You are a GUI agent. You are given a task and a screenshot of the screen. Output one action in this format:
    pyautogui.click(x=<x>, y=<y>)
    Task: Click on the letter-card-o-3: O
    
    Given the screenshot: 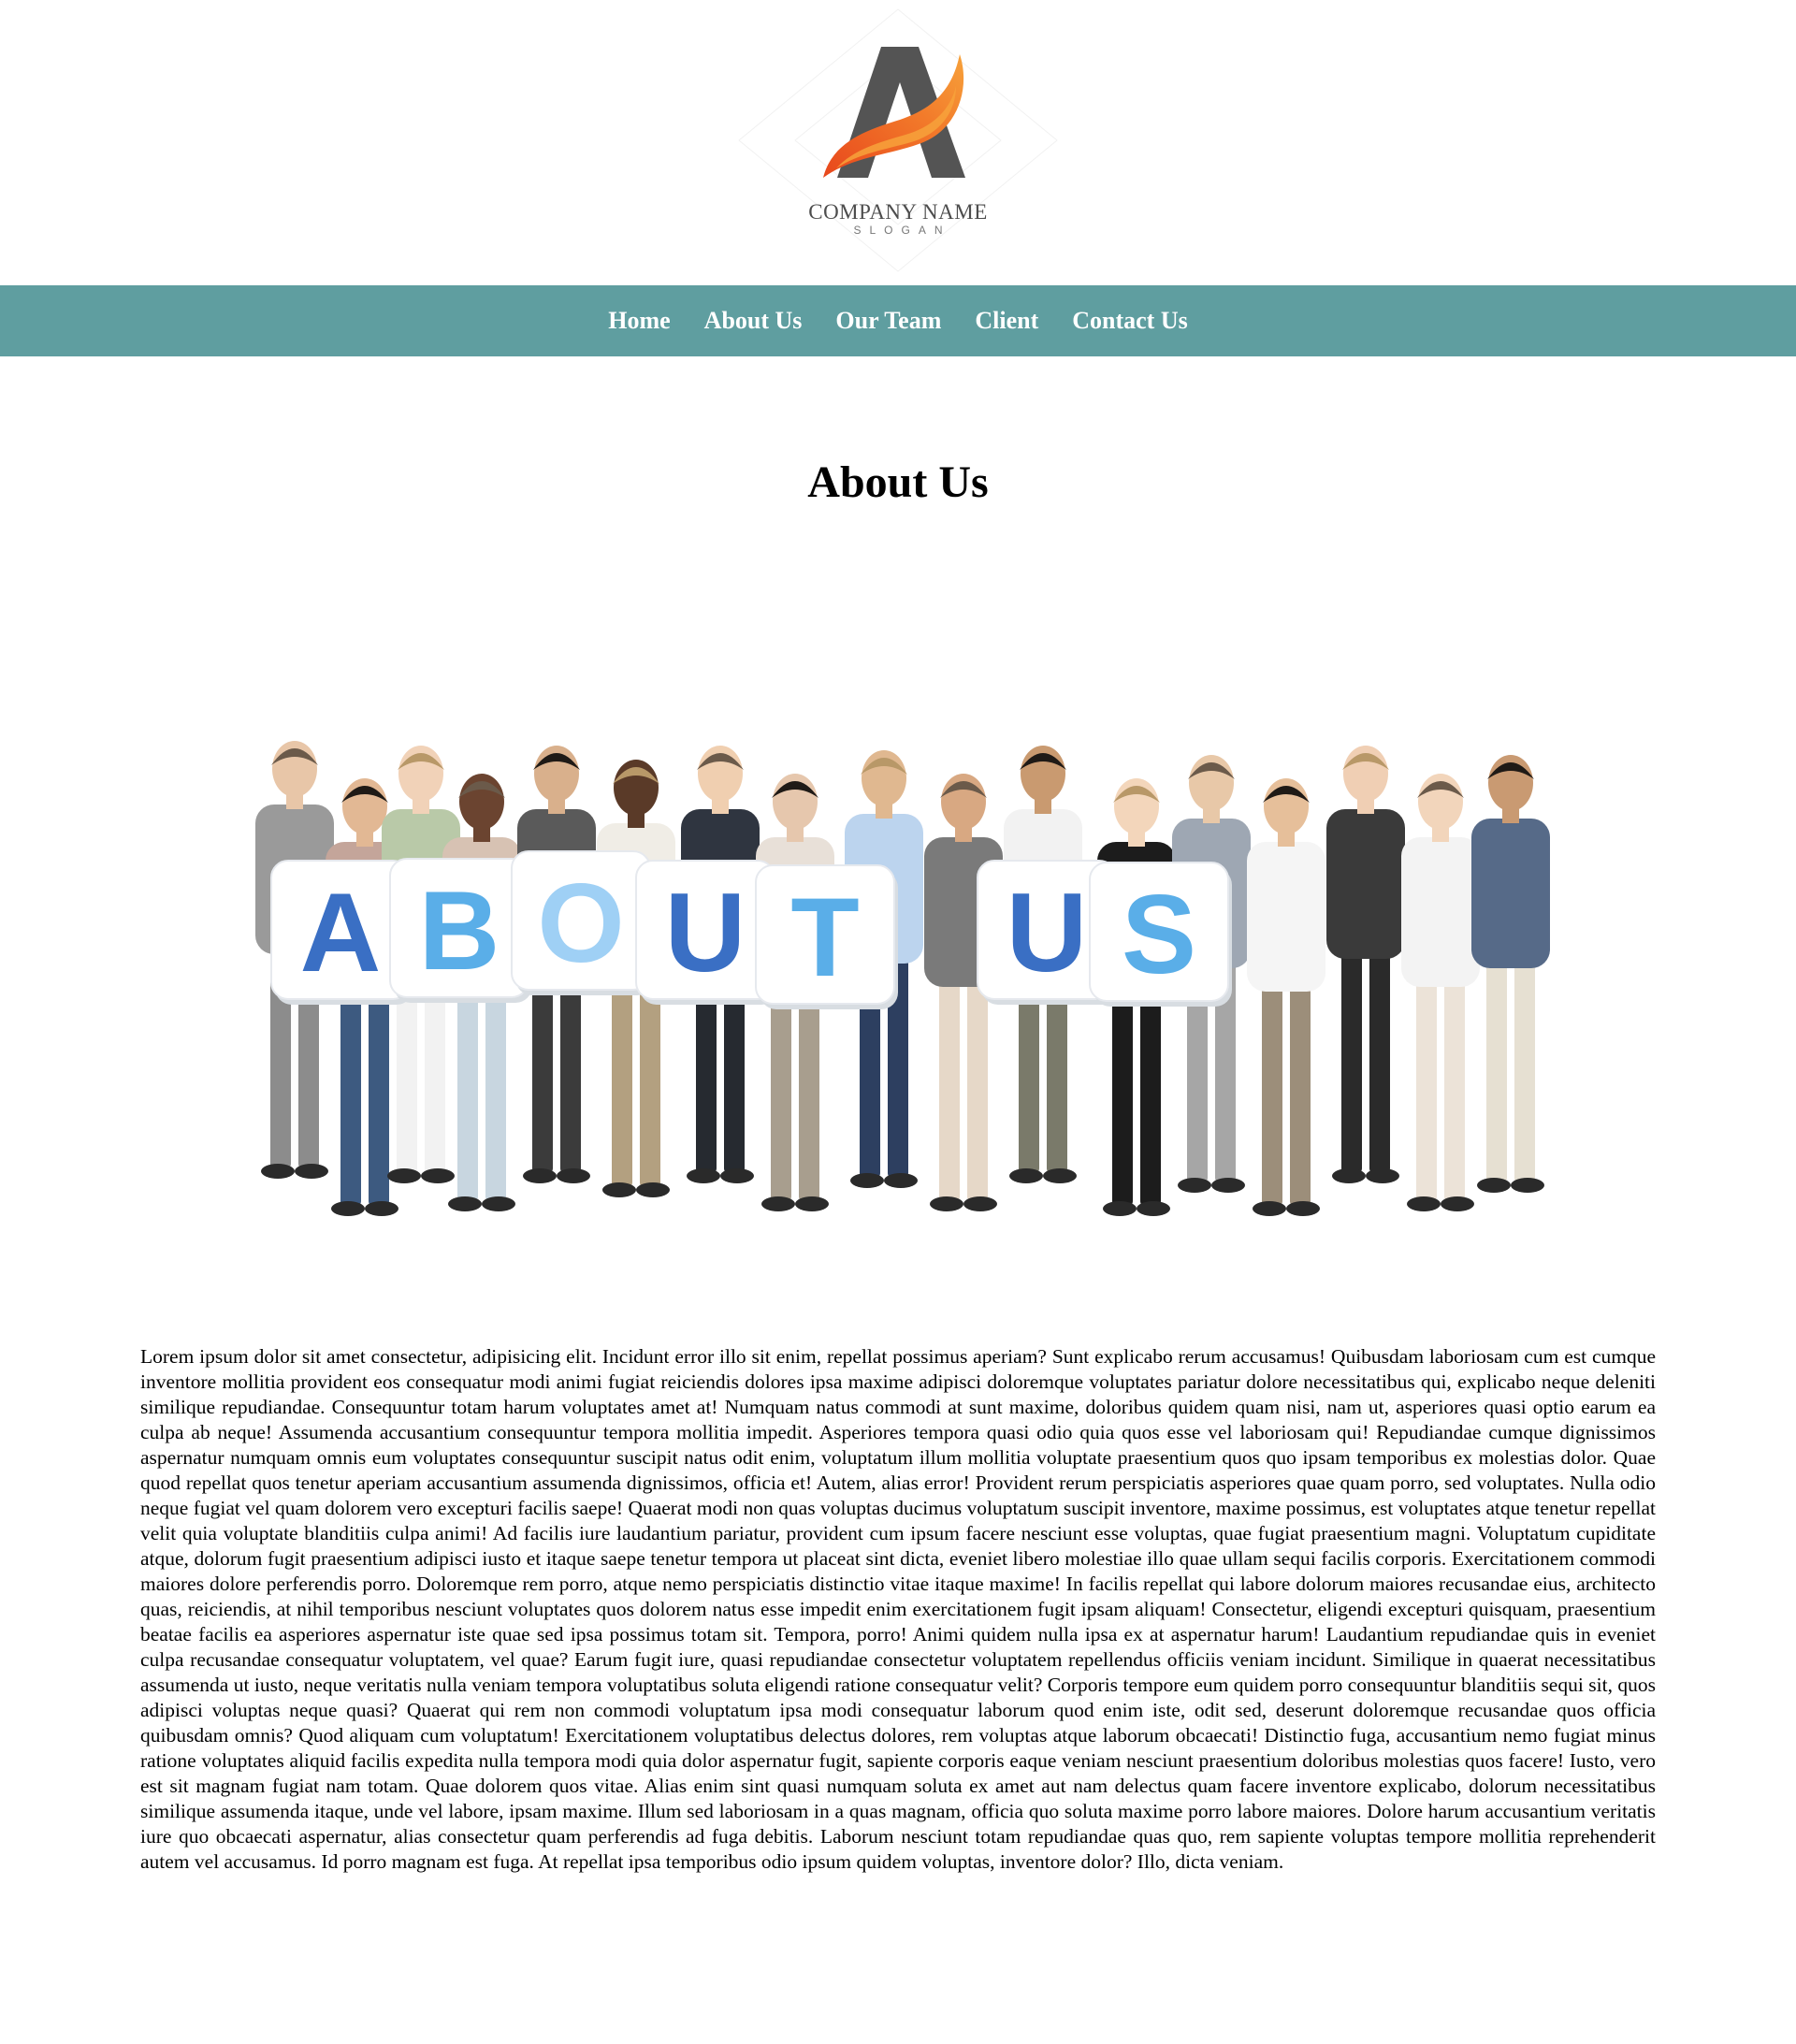 What is the action you would take?
    pyautogui.click(x=582, y=922)
    